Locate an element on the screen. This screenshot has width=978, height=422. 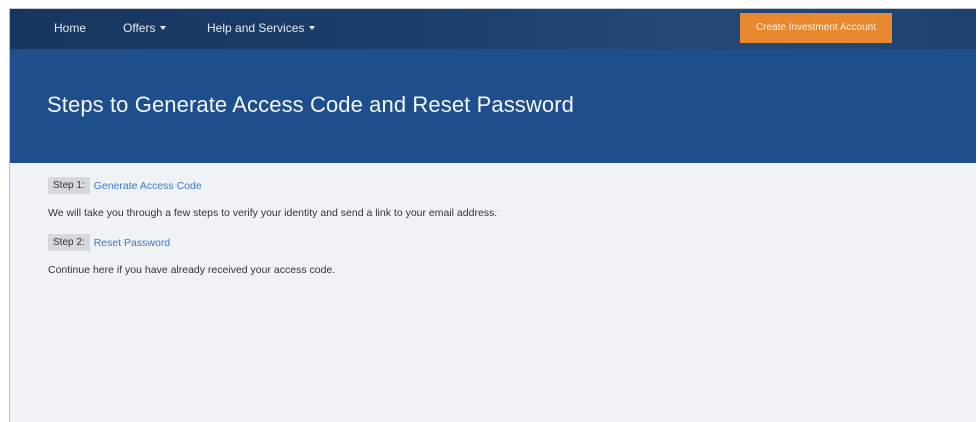
nav-offers-menu: Offers is located at coordinates (145, 28).